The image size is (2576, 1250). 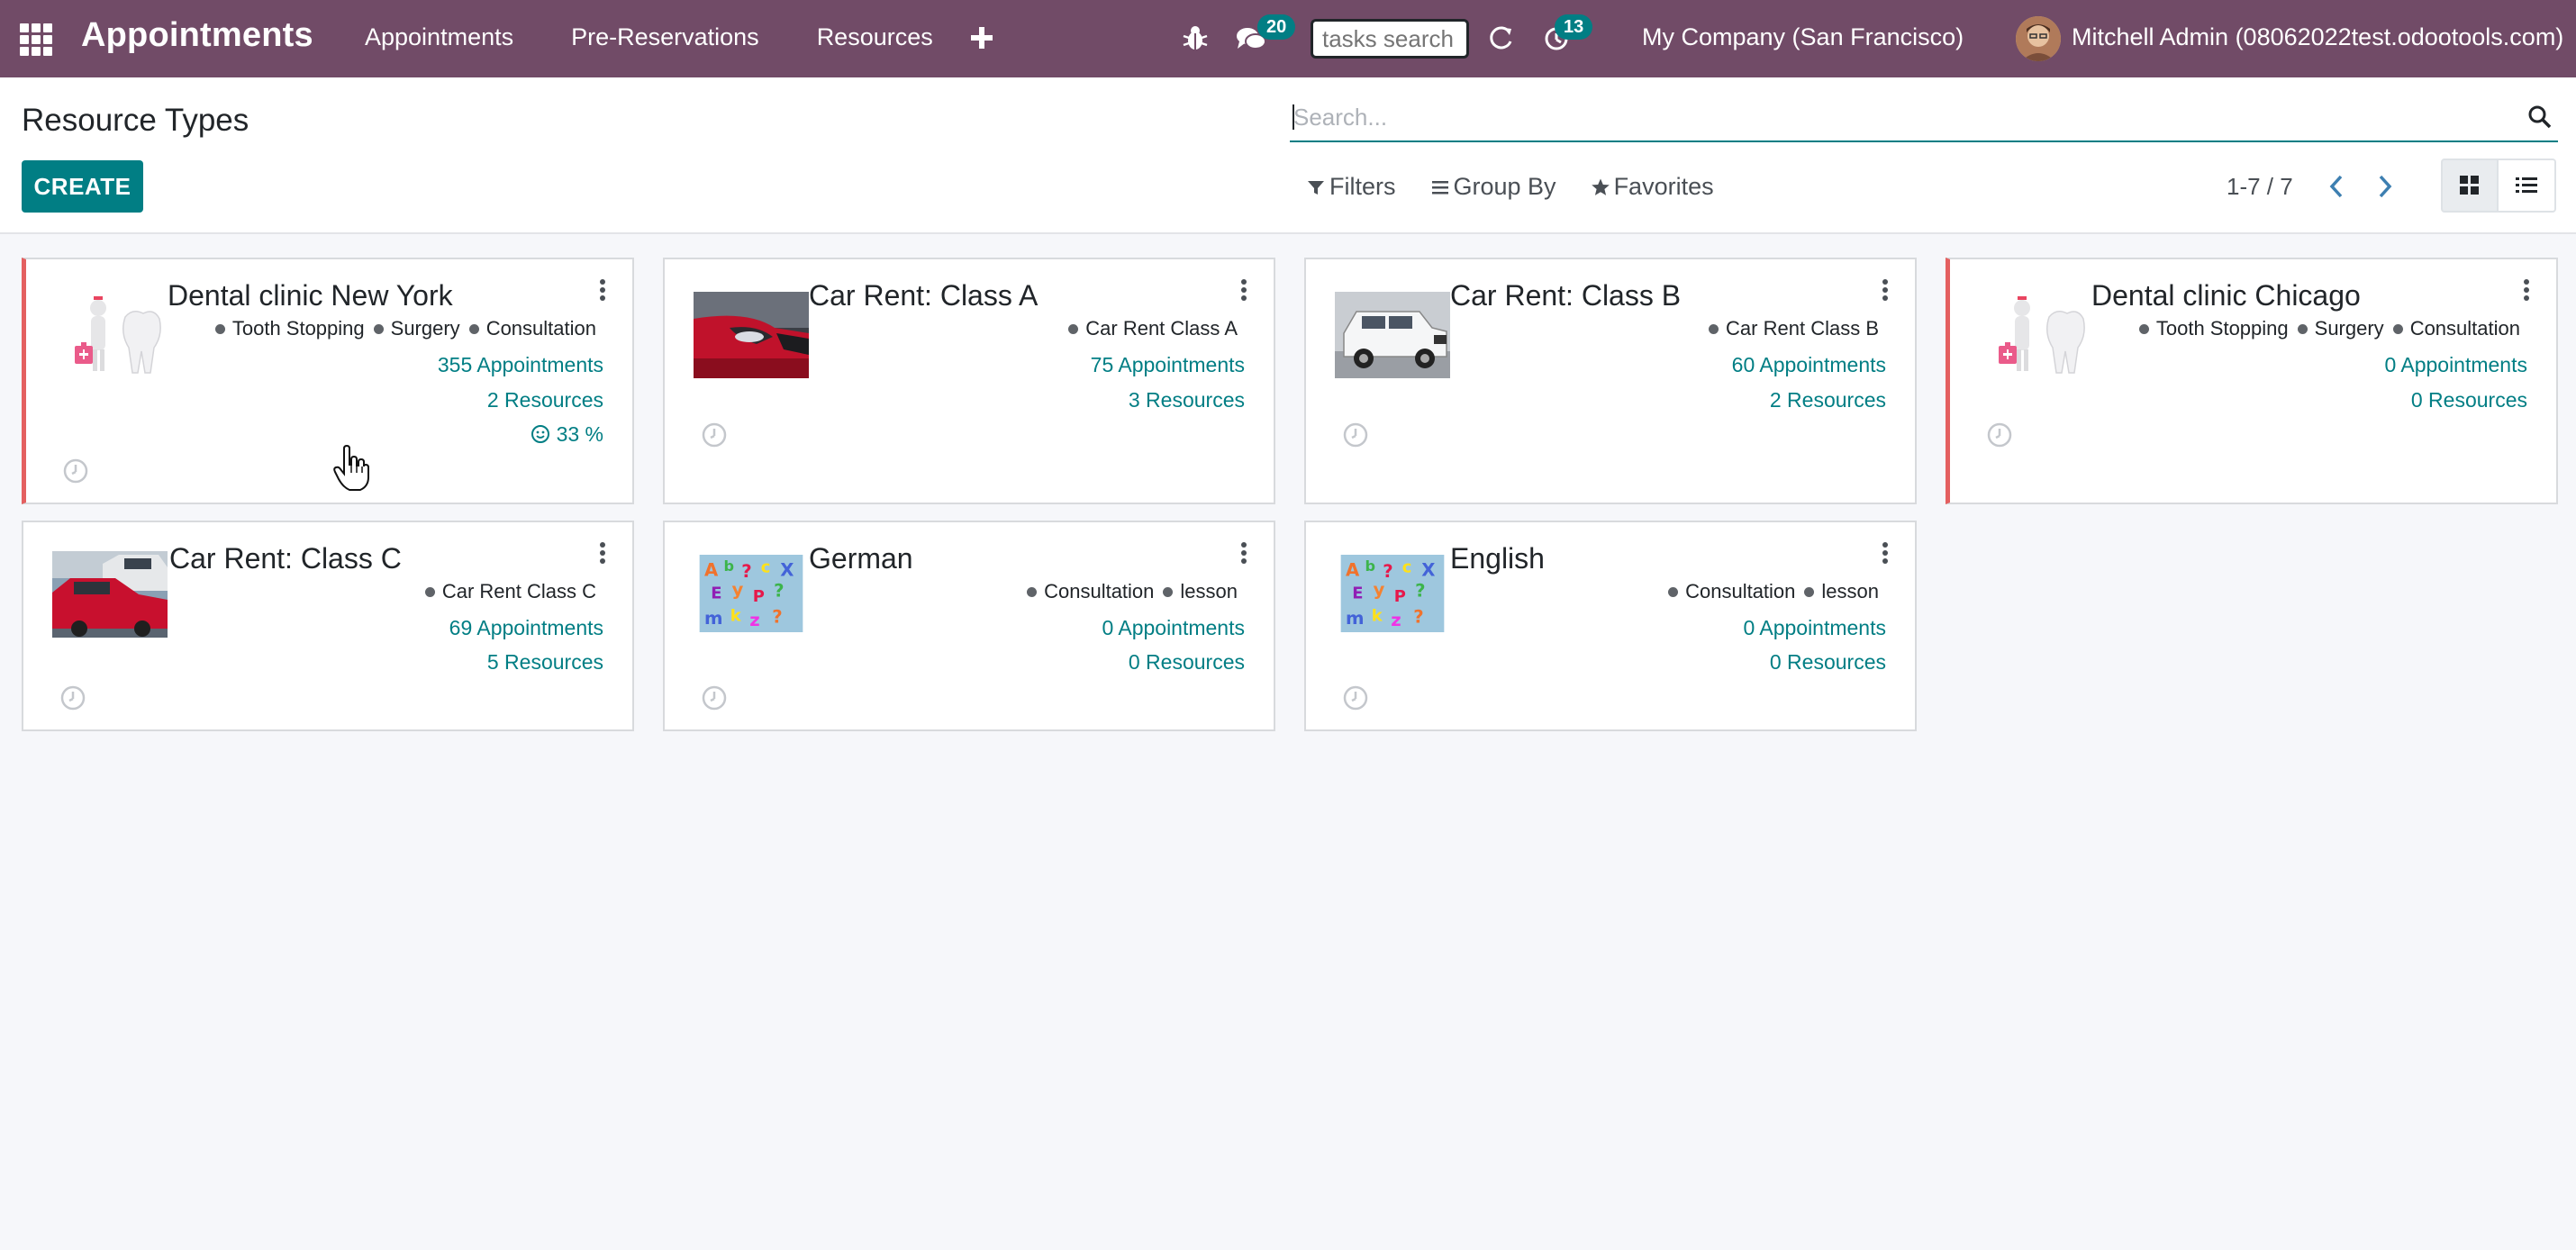 I want to click on kanban-view-button, so click(x=2470, y=186).